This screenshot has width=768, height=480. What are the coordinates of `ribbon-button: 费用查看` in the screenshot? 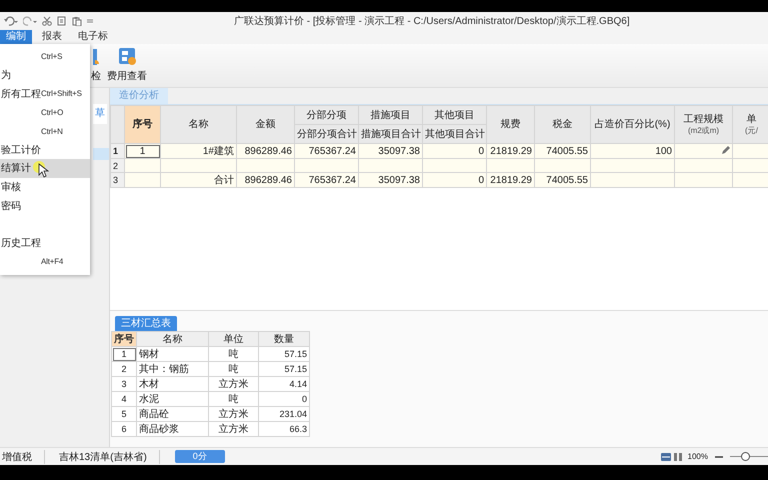 It's located at (127, 65).